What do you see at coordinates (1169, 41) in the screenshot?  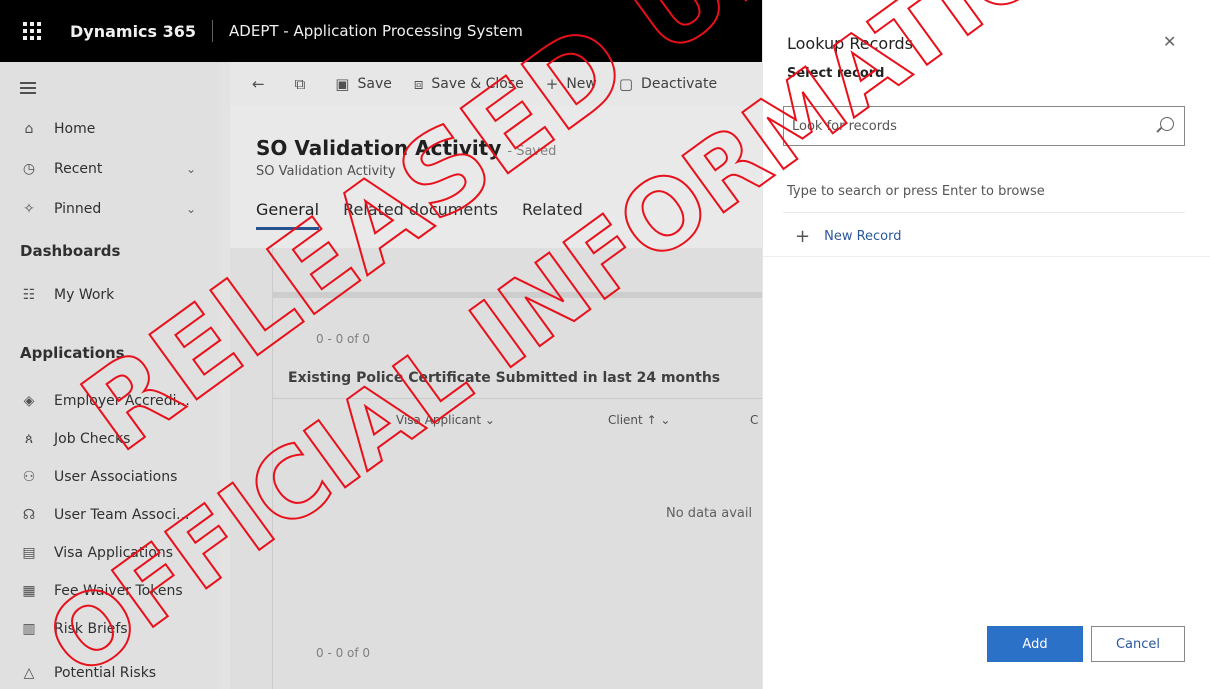 I see `close-icon: ✕` at bounding box center [1169, 41].